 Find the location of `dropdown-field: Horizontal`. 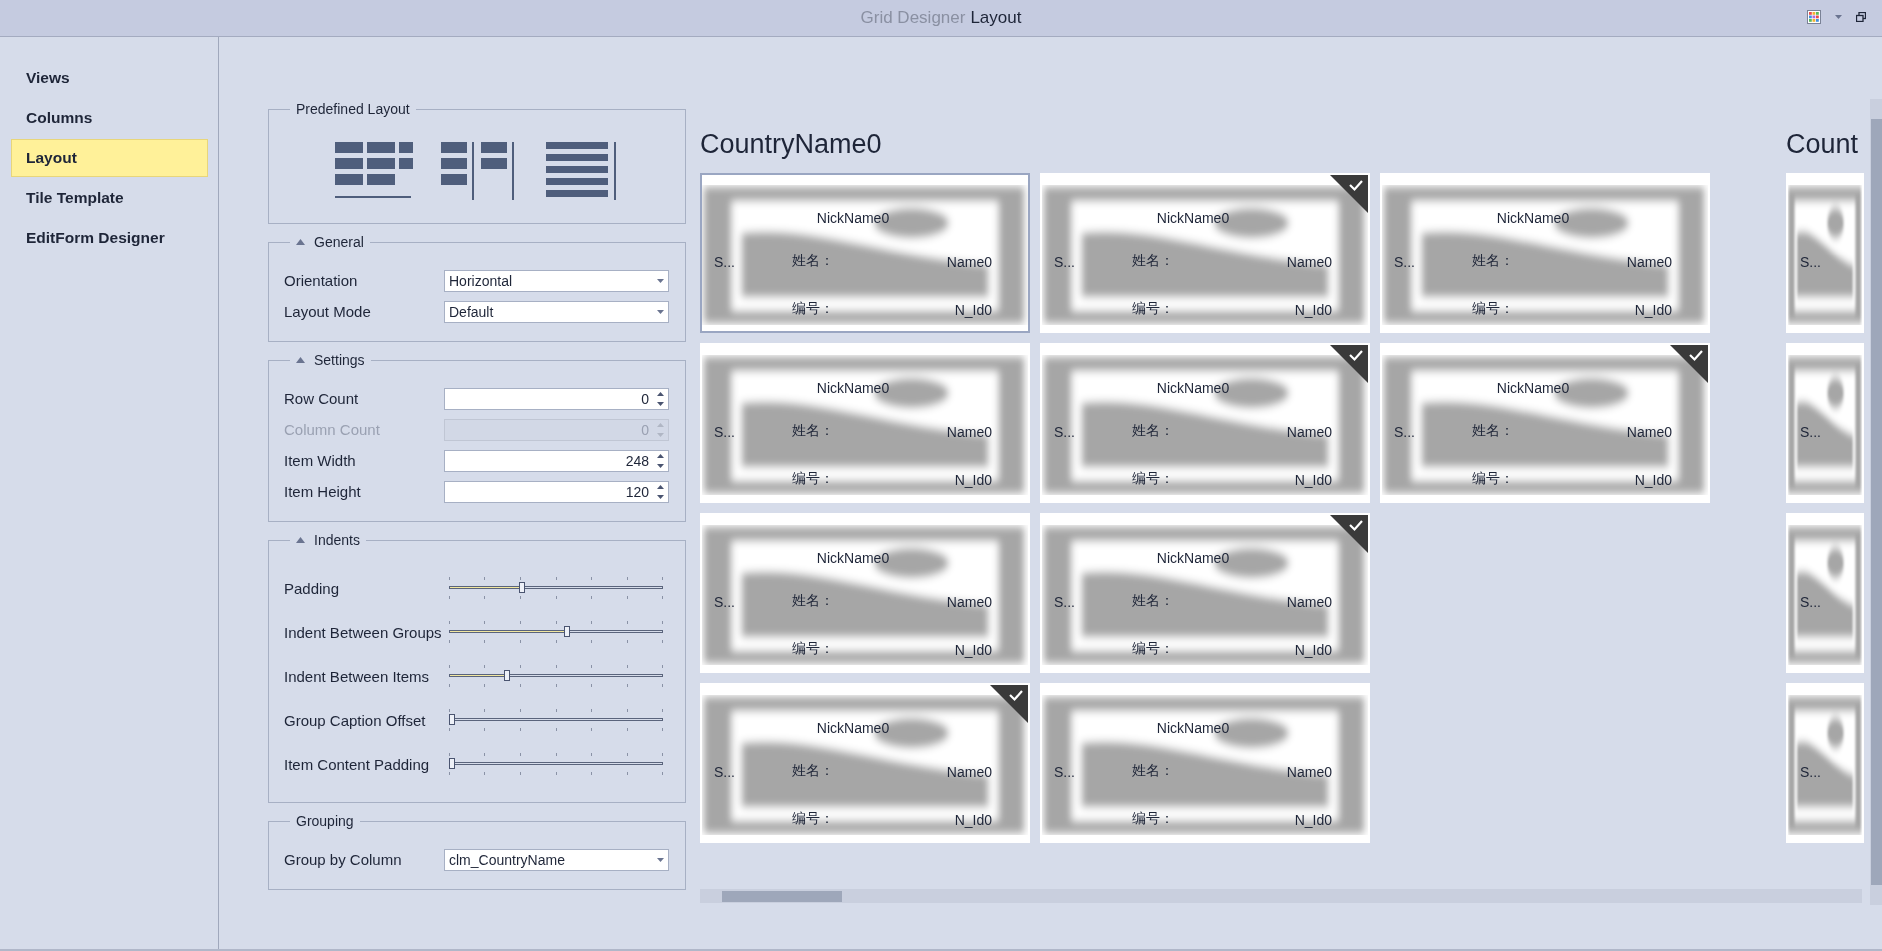

dropdown-field: Horizontal is located at coordinates (556, 280).